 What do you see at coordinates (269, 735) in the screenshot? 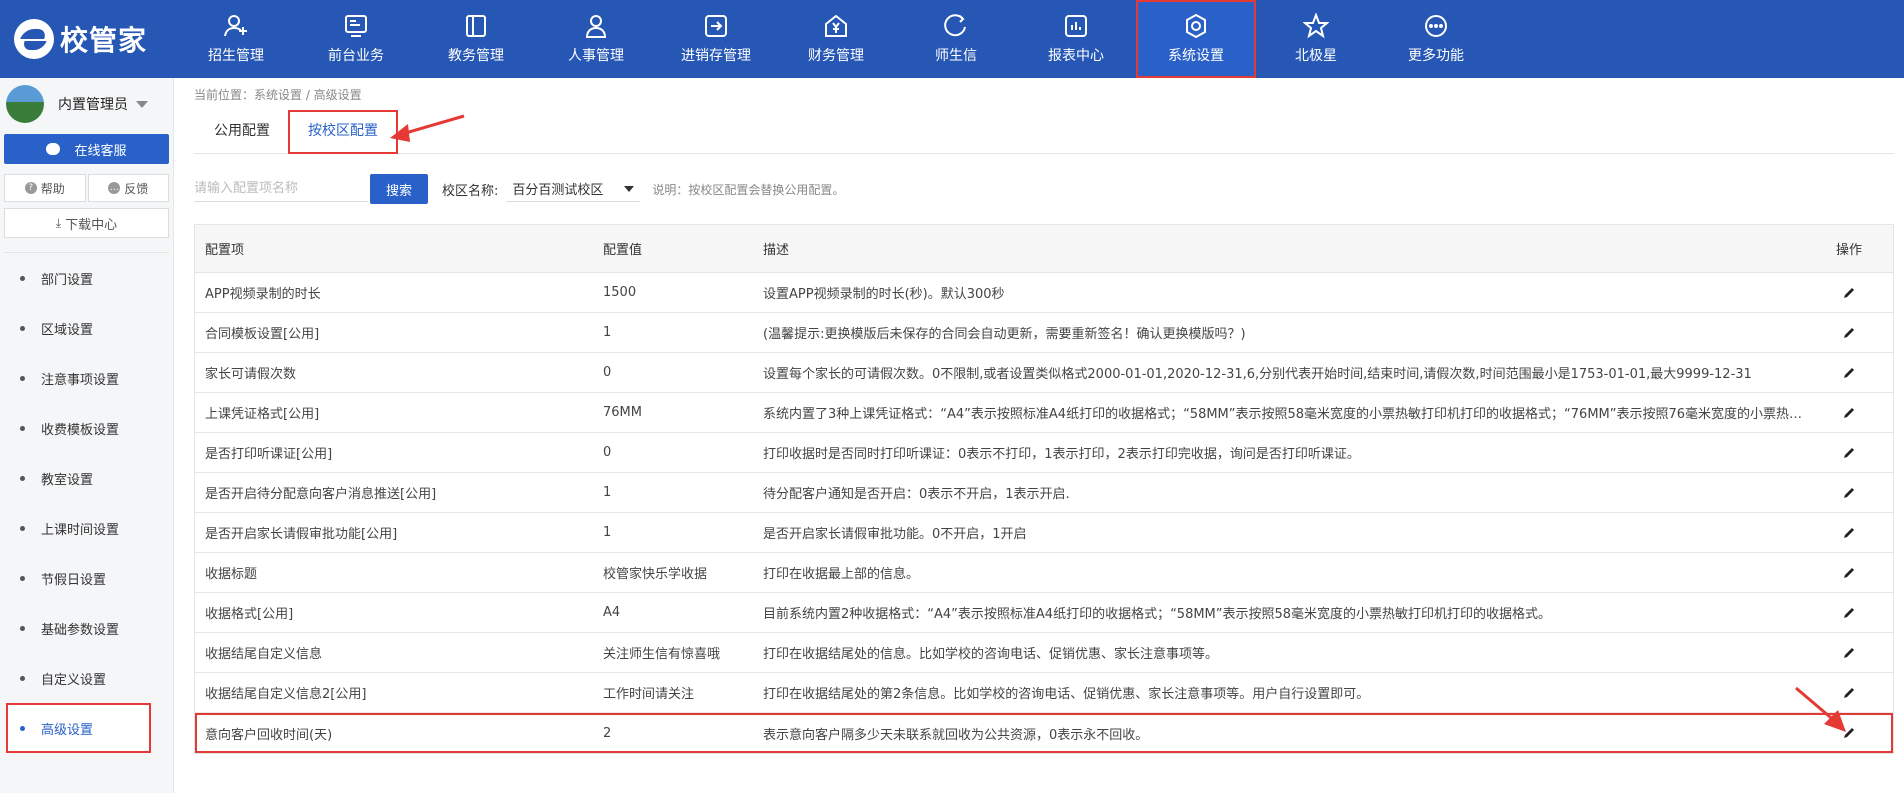
I see `cell-config-name: 意向客户回收时间(天)` at bounding box center [269, 735].